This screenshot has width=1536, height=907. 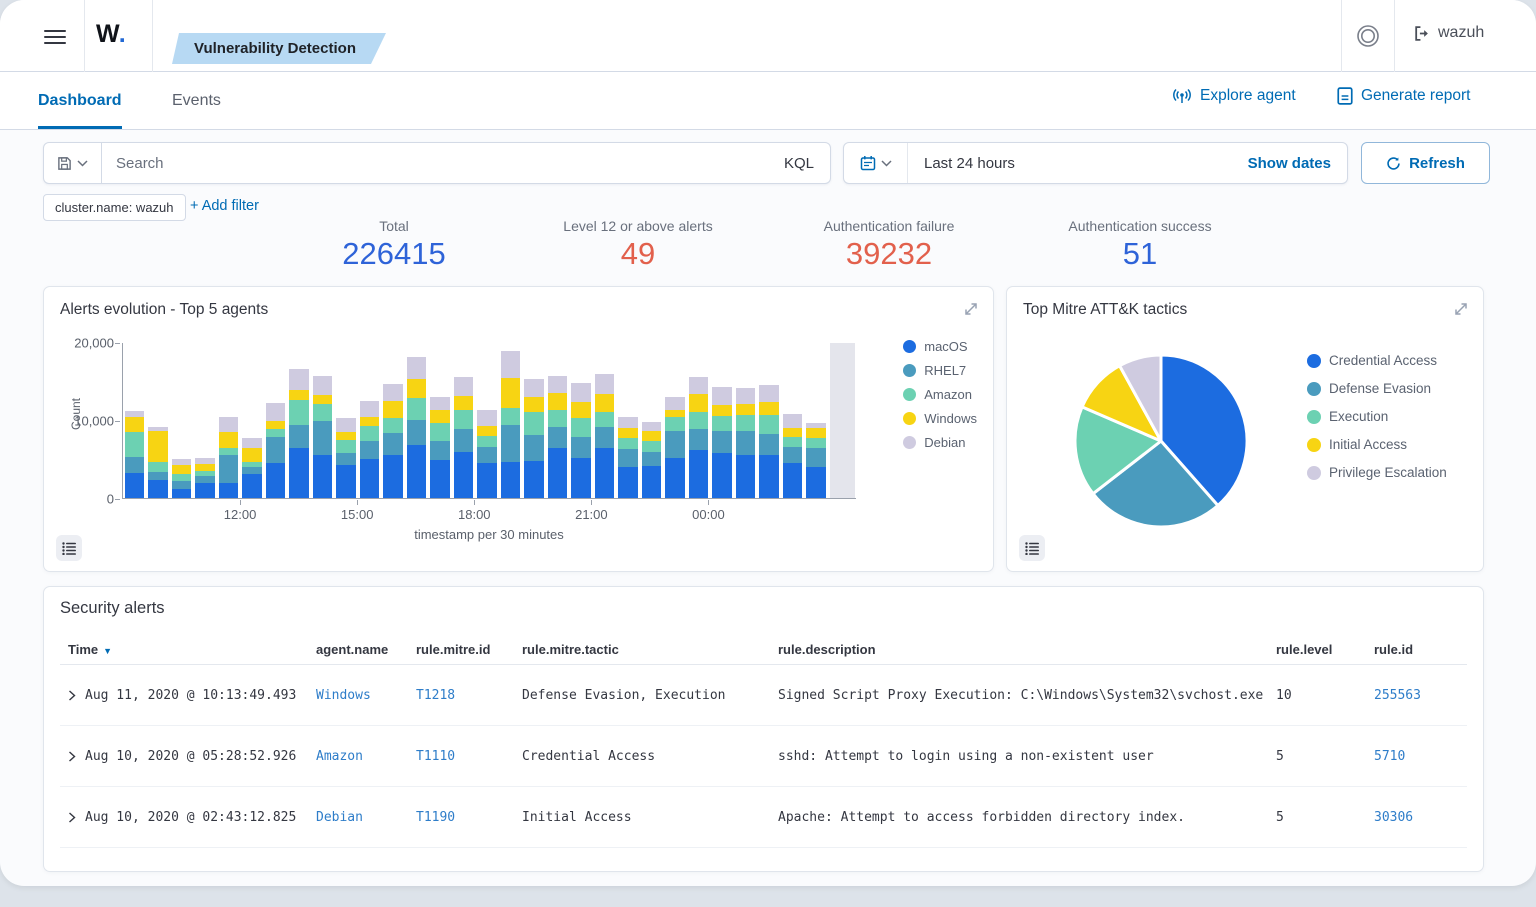 What do you see at coordinates (1377, 444) in the screenshot?
I see `legend-item-initial-access: Initial Access` at bounding box center [1377, 444].